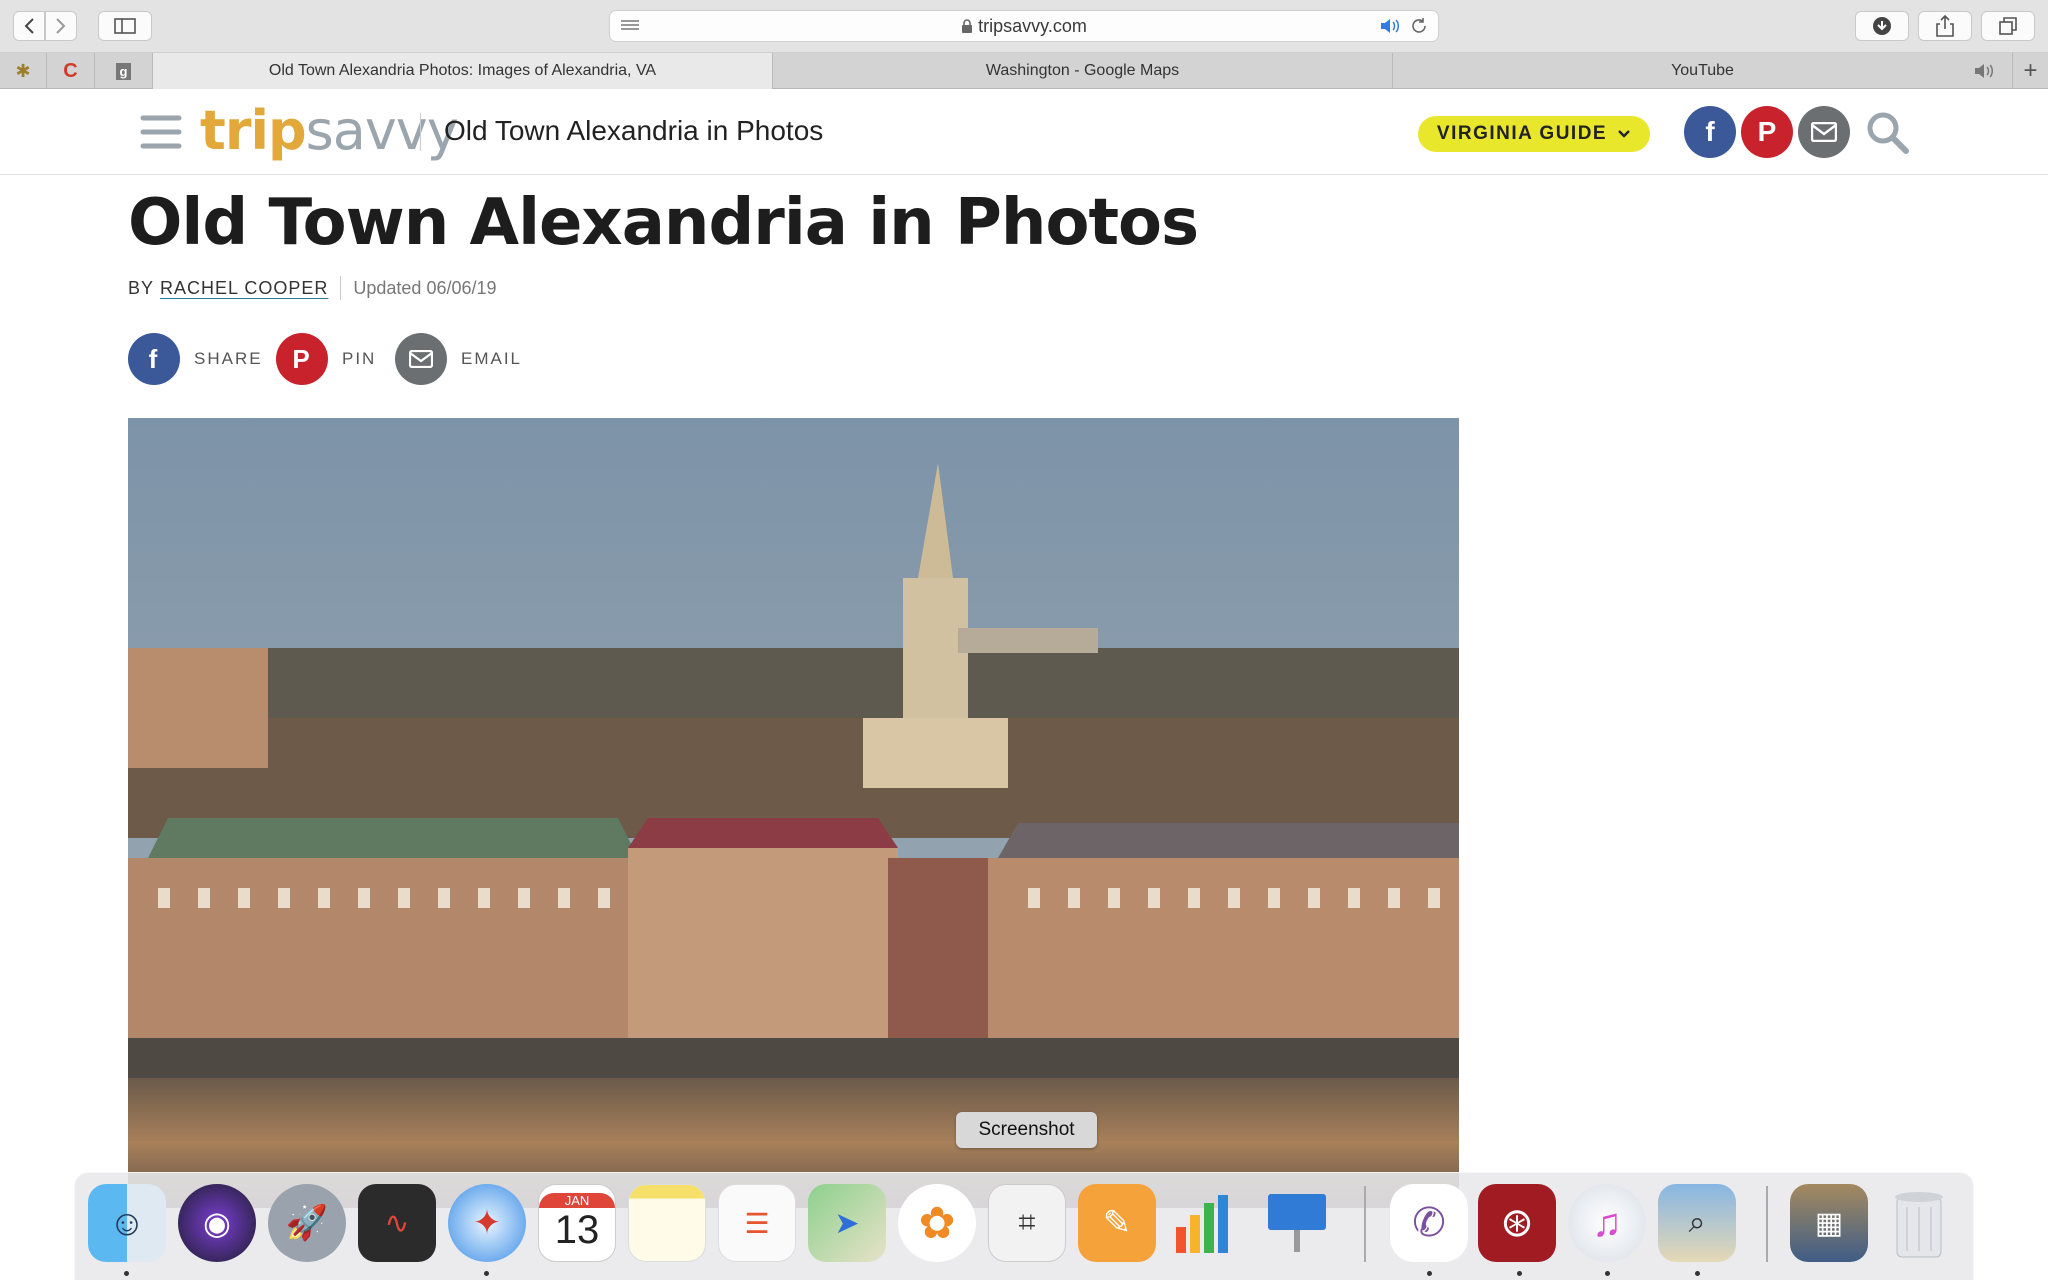  I want to click on updated-date: Updated 06/06/19, so click(425, 287).